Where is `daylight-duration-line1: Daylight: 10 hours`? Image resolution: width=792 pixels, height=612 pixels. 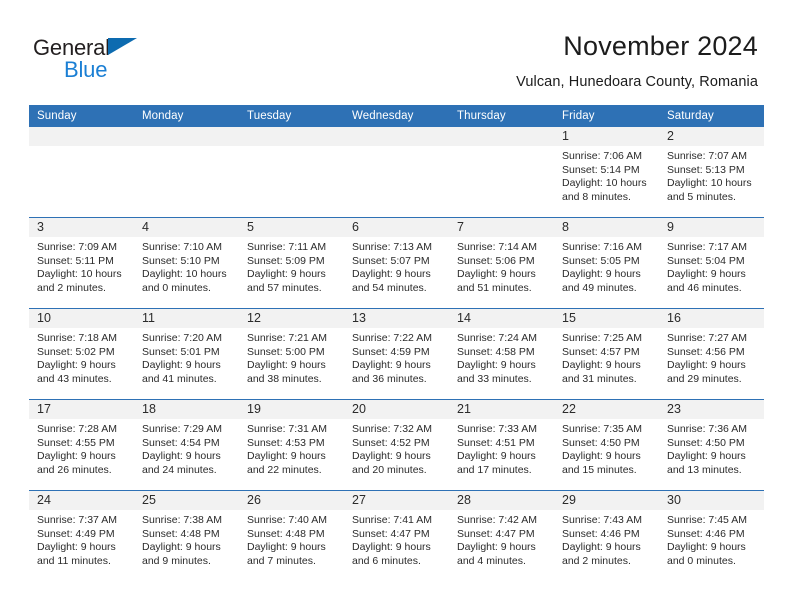
daylight-duration-line1: Daylight: 10 hours is located at coordinates (709, 183).